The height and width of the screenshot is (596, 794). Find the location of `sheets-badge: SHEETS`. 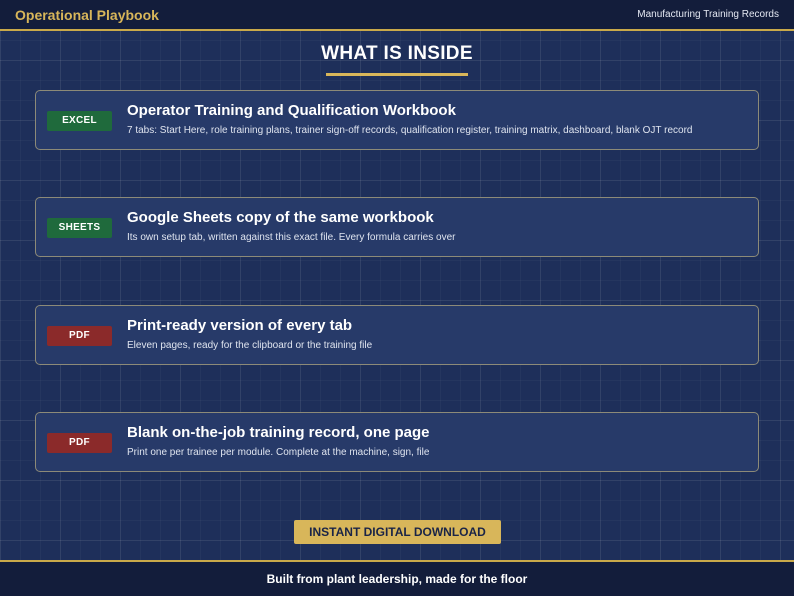

sheets-badge: SHEETS is located at coordinates (79, 228).